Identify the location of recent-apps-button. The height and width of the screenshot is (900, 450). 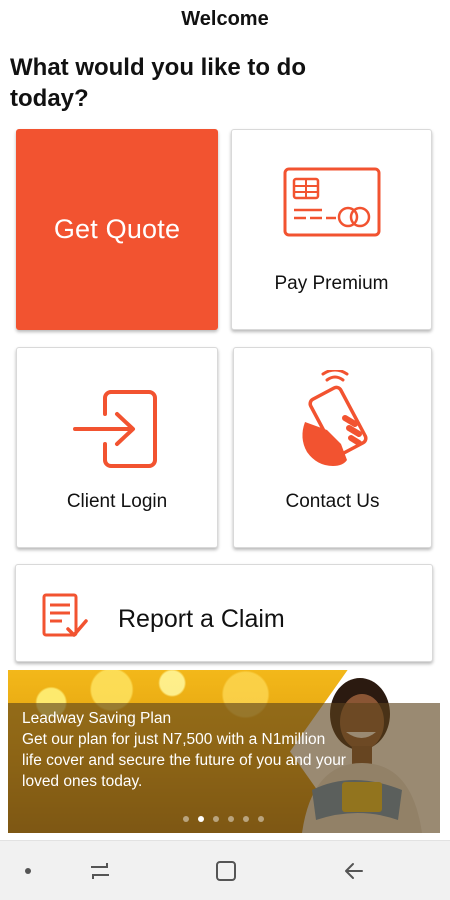
(100, 870).